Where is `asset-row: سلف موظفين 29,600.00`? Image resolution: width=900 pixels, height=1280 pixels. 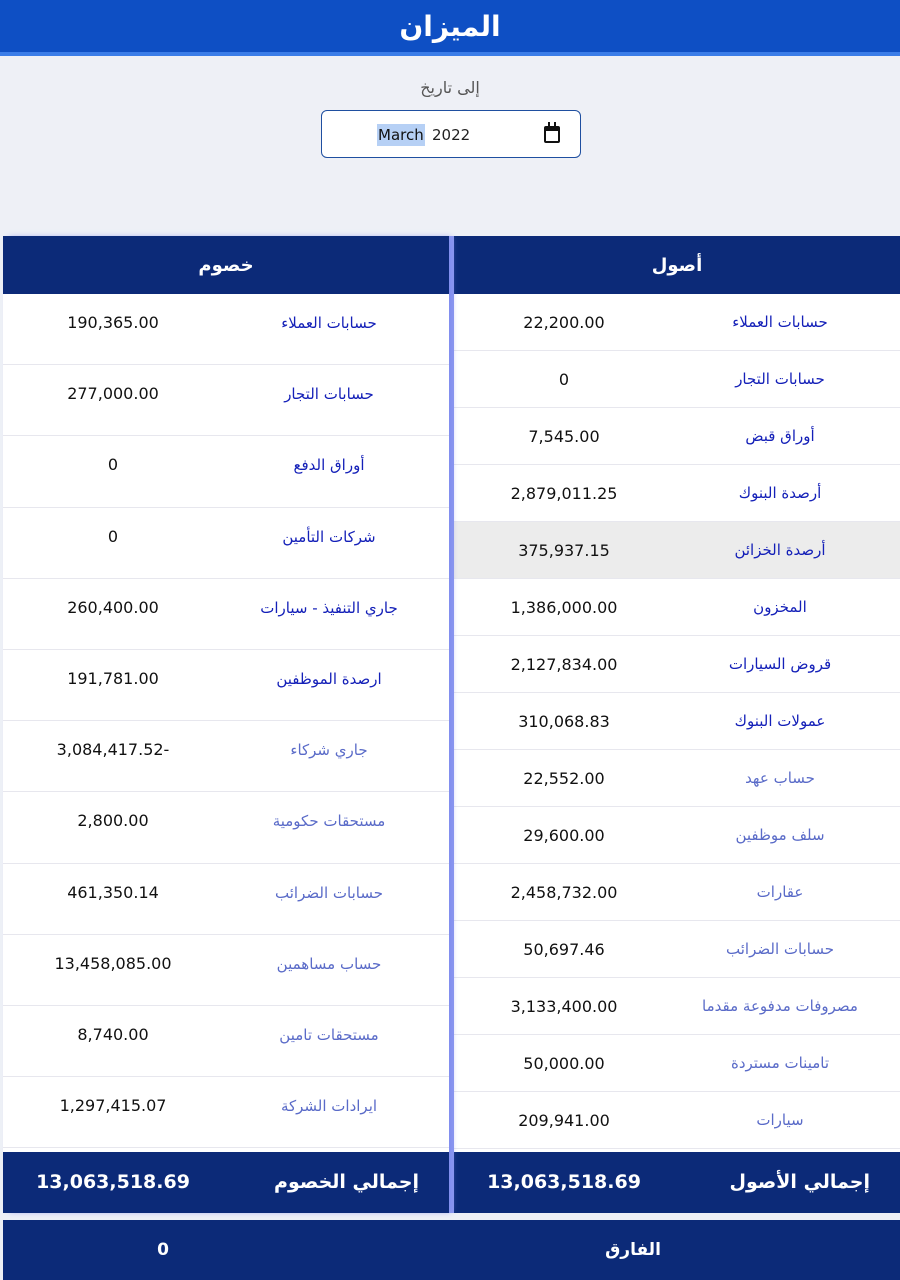
asset-row: سلف موظفين 29,600.00 is located at coordinates (677, 835).